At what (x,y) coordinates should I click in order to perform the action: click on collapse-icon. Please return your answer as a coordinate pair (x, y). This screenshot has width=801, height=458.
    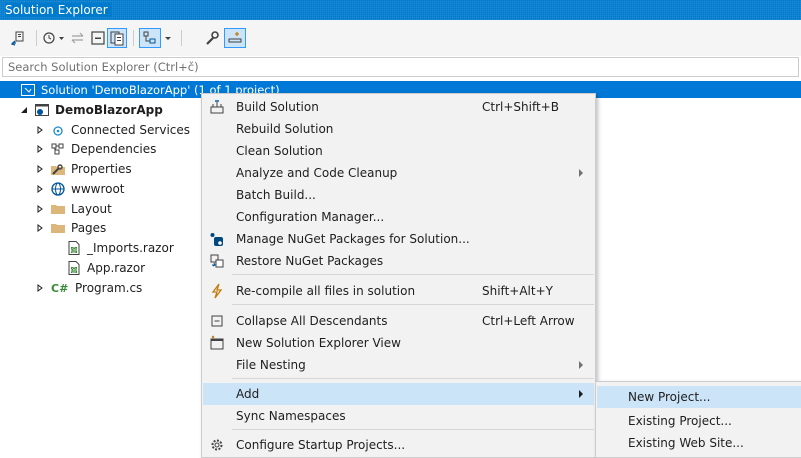
    Looking at the image, I should click on (217, 321).